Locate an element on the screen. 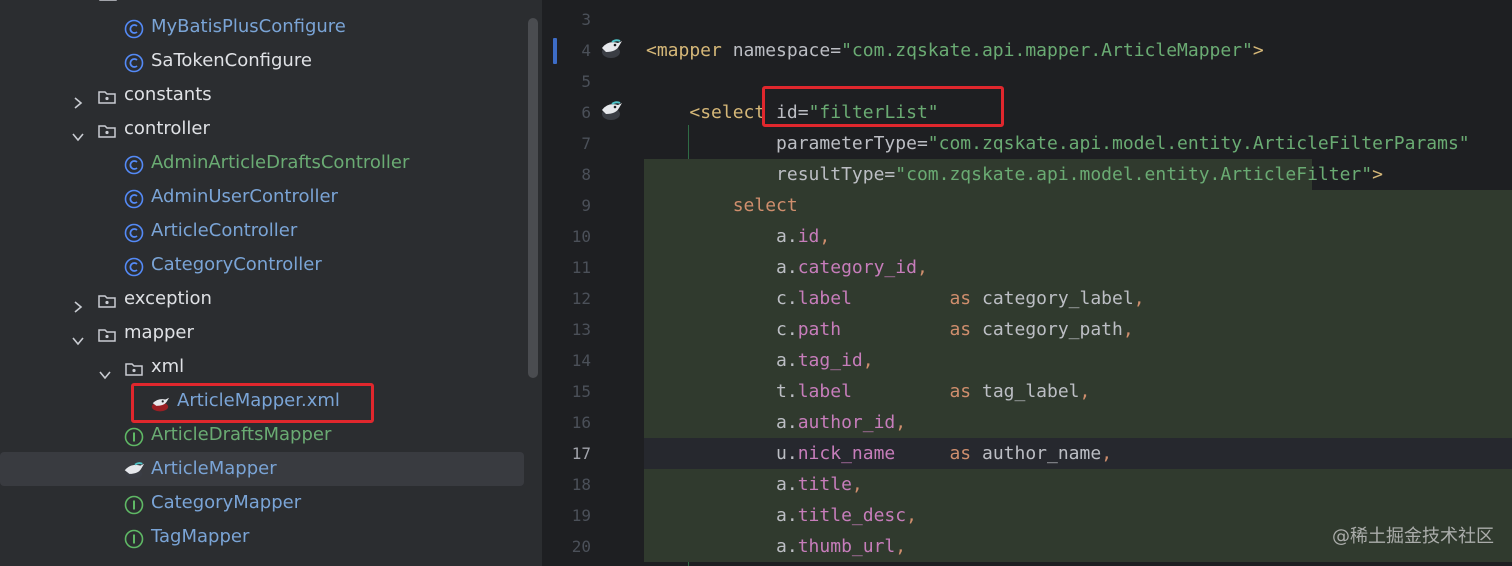  tree-item-exception: exception is located at coordinates (262, 299).